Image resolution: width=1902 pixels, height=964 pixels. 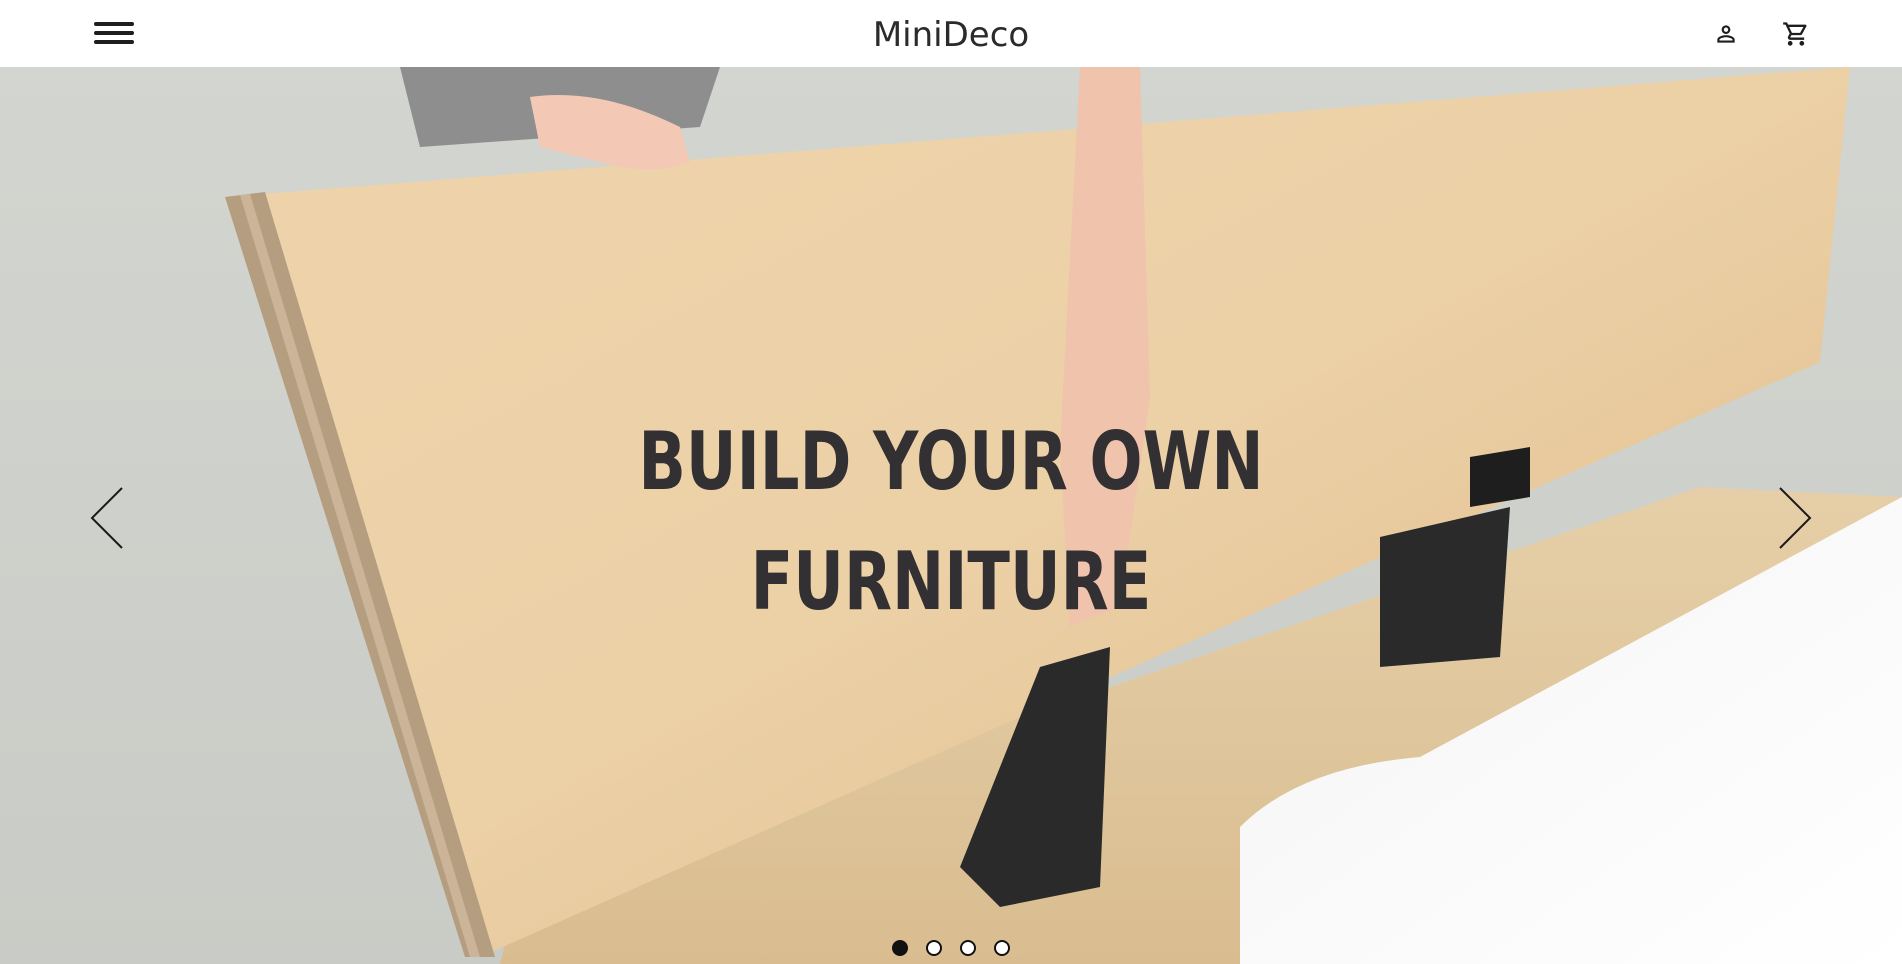 I want to click on site-logo: MiniDeco, so click(x=951, y=35).